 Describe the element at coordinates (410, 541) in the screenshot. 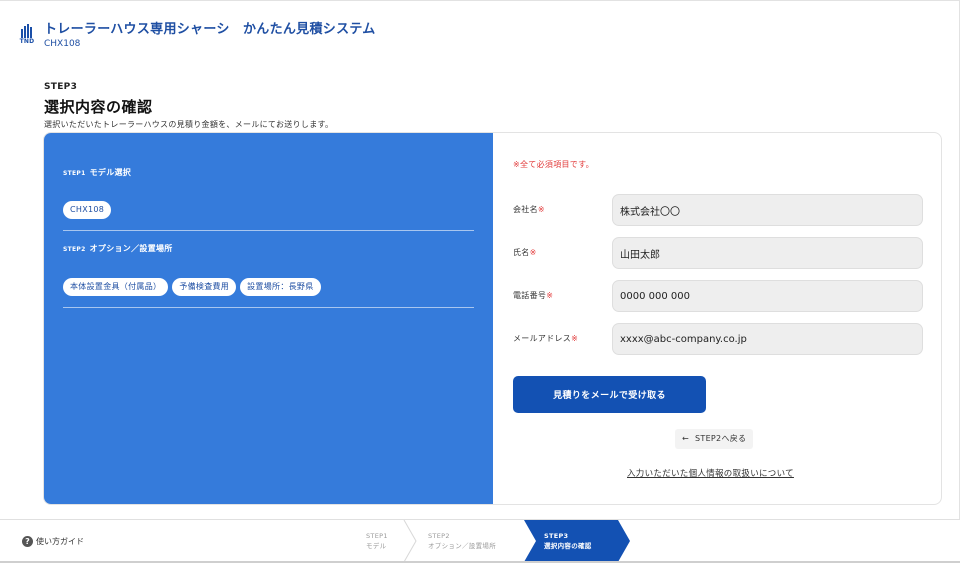

I see `step-separator` at that location.